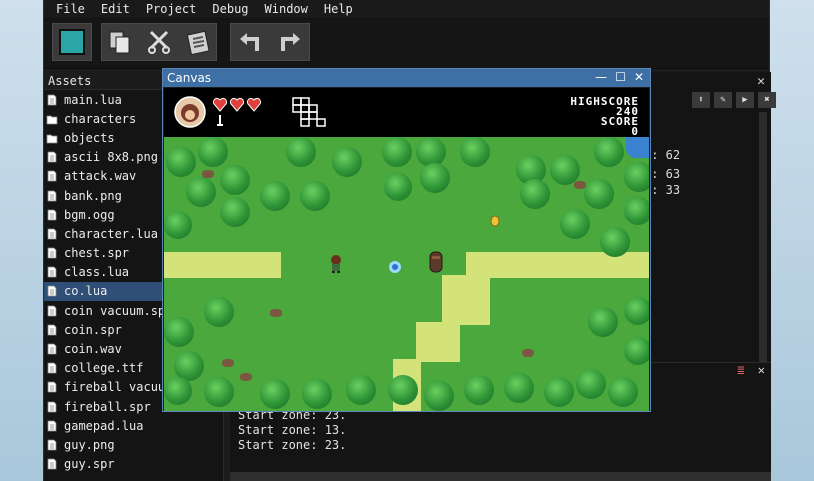  I want to click on sword-icon, so click(220, 120).